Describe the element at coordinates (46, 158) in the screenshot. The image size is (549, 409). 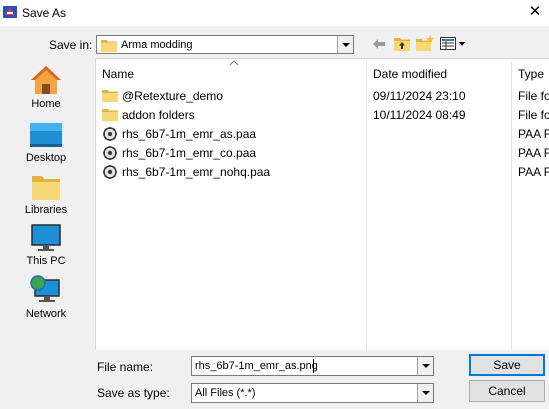
I see `place-label: Desktop` at that location.